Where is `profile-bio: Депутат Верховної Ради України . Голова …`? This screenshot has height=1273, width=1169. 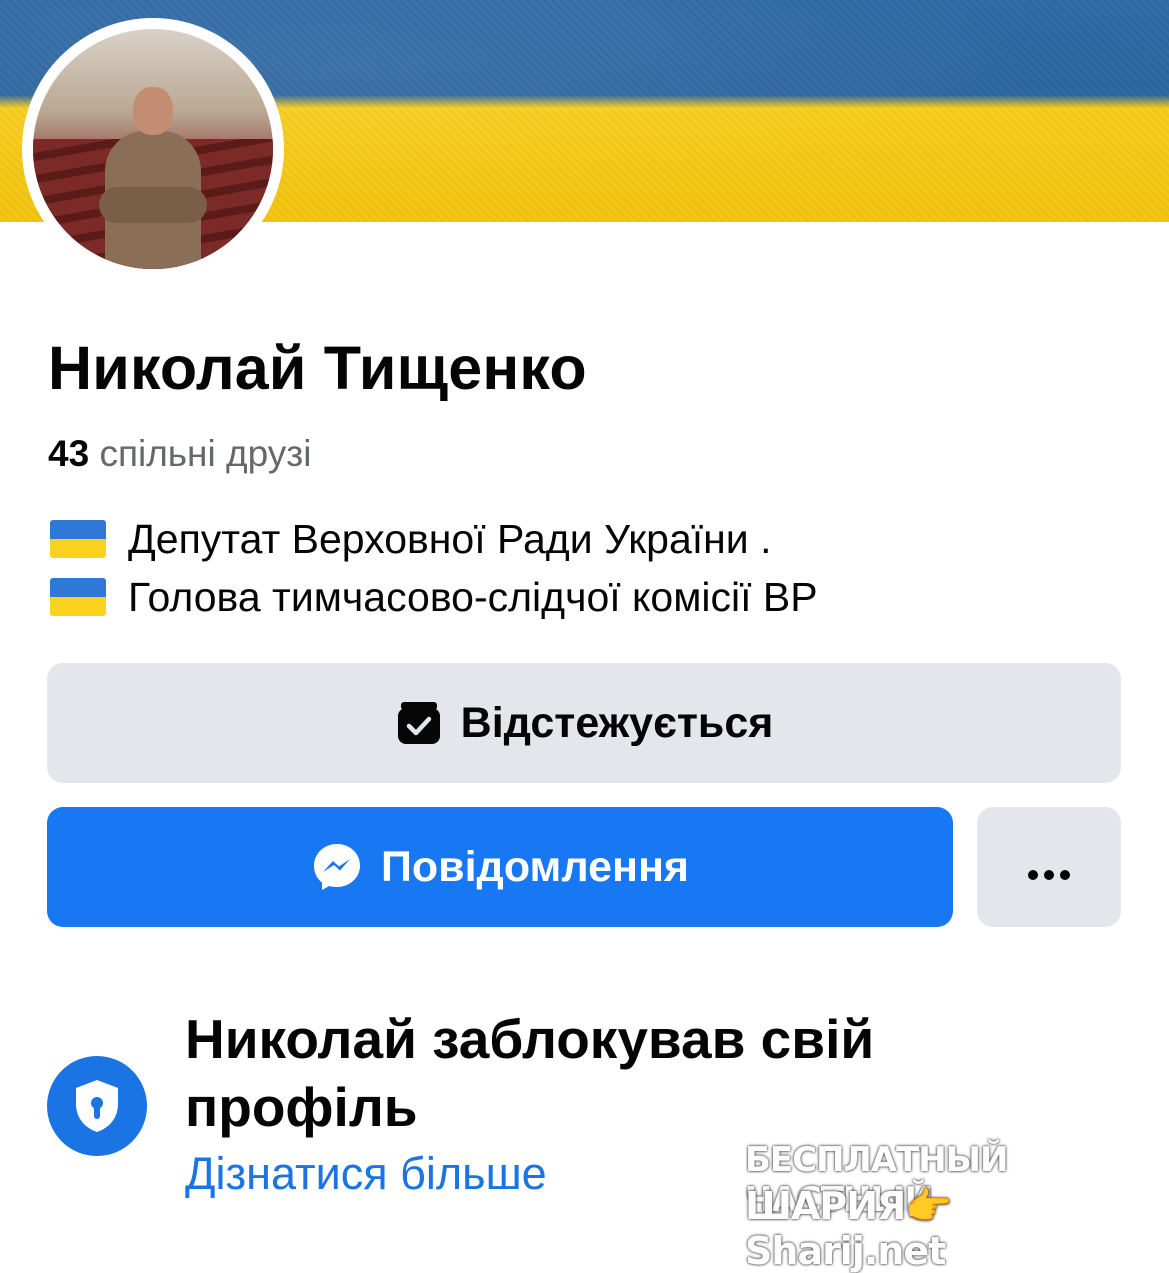
profile-bio: Депутат Верховної Ради України . Голова … is located at coordinates (434, 568).